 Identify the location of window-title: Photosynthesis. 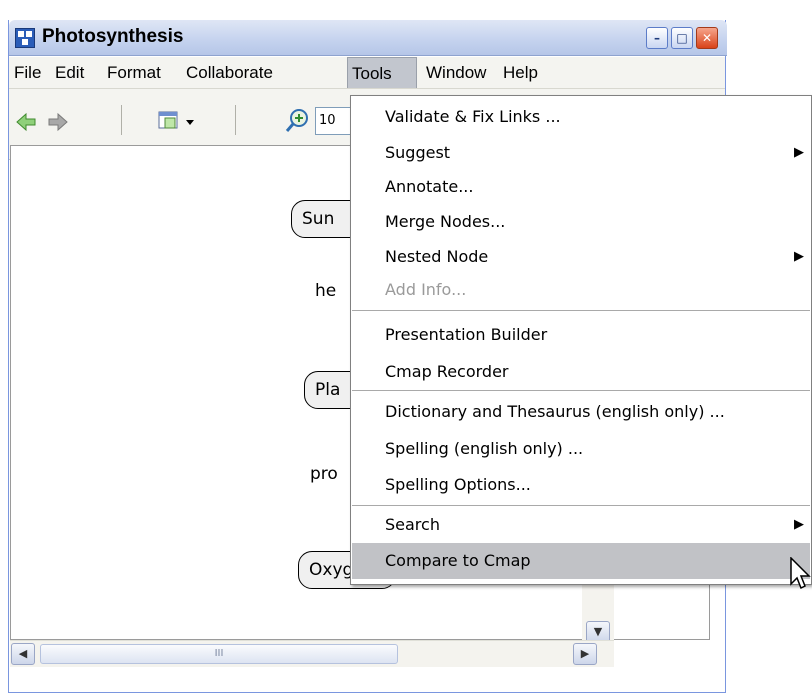
(113, 36).